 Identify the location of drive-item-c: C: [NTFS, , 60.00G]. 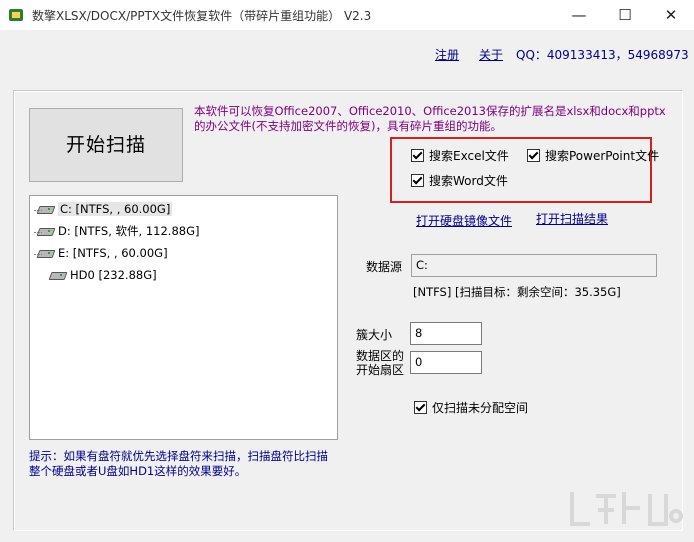
(105, 209).